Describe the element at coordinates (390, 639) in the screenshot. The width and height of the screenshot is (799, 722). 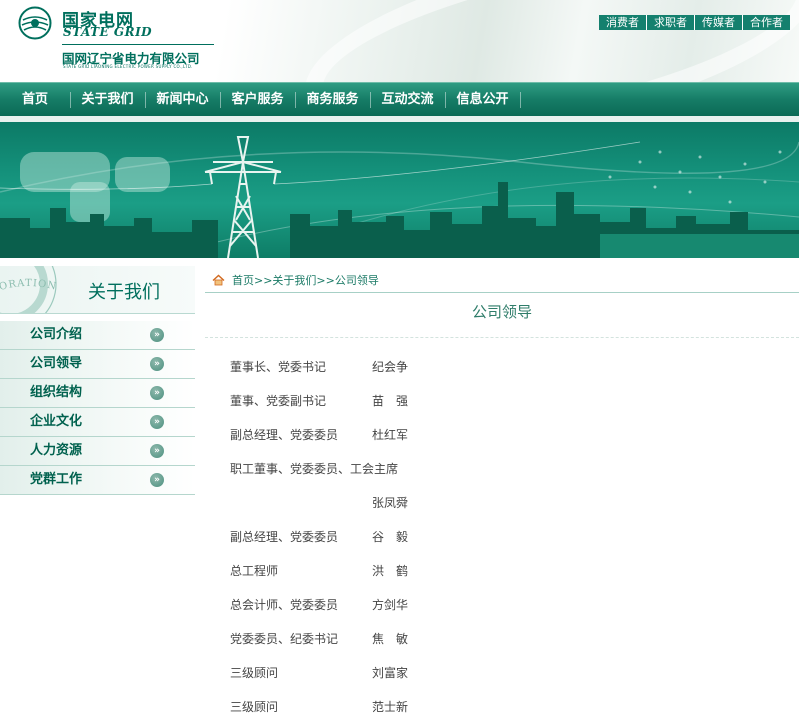
I see `leader-name: 焦 敏` at that location.